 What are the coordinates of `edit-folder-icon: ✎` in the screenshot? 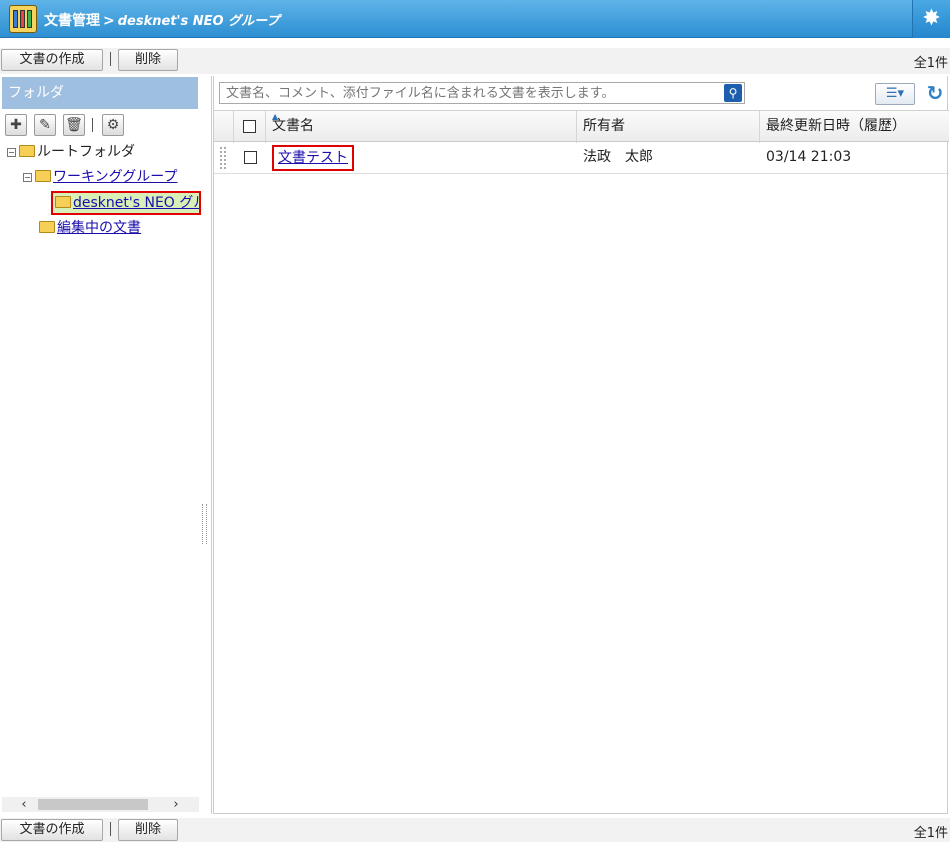 It's located at (45, 125).